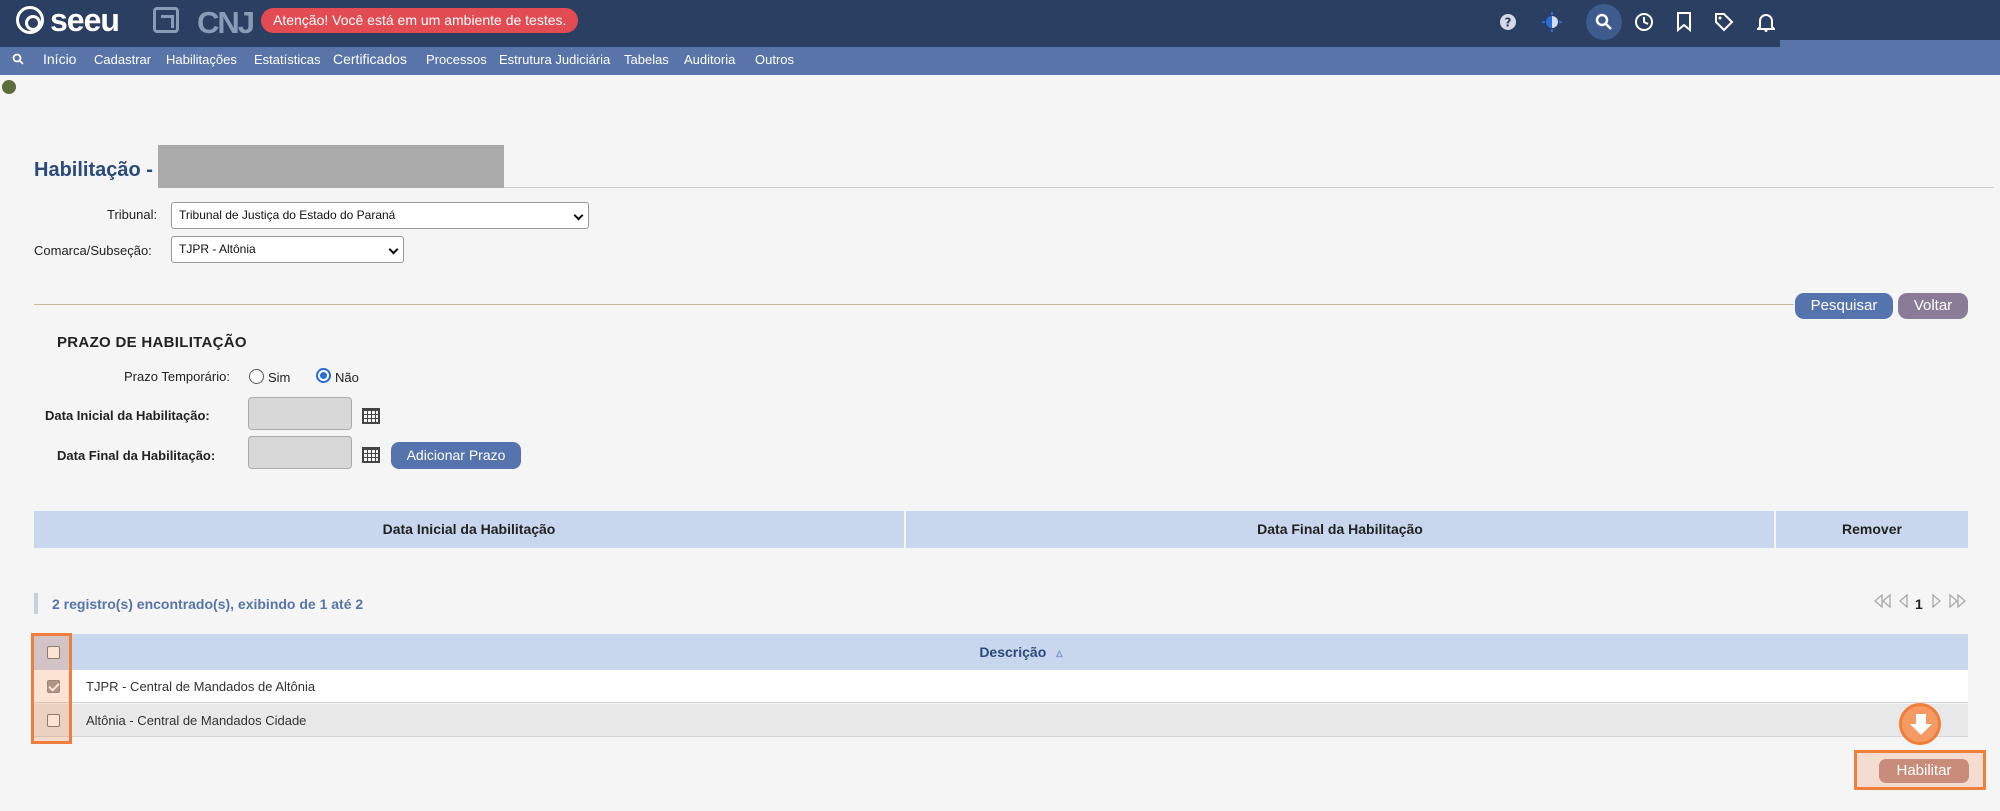 This screenshot has width=2000, height=811. I want to click on table-row: Altônia - Central de Mandados Cidade, so click(1001, 720).